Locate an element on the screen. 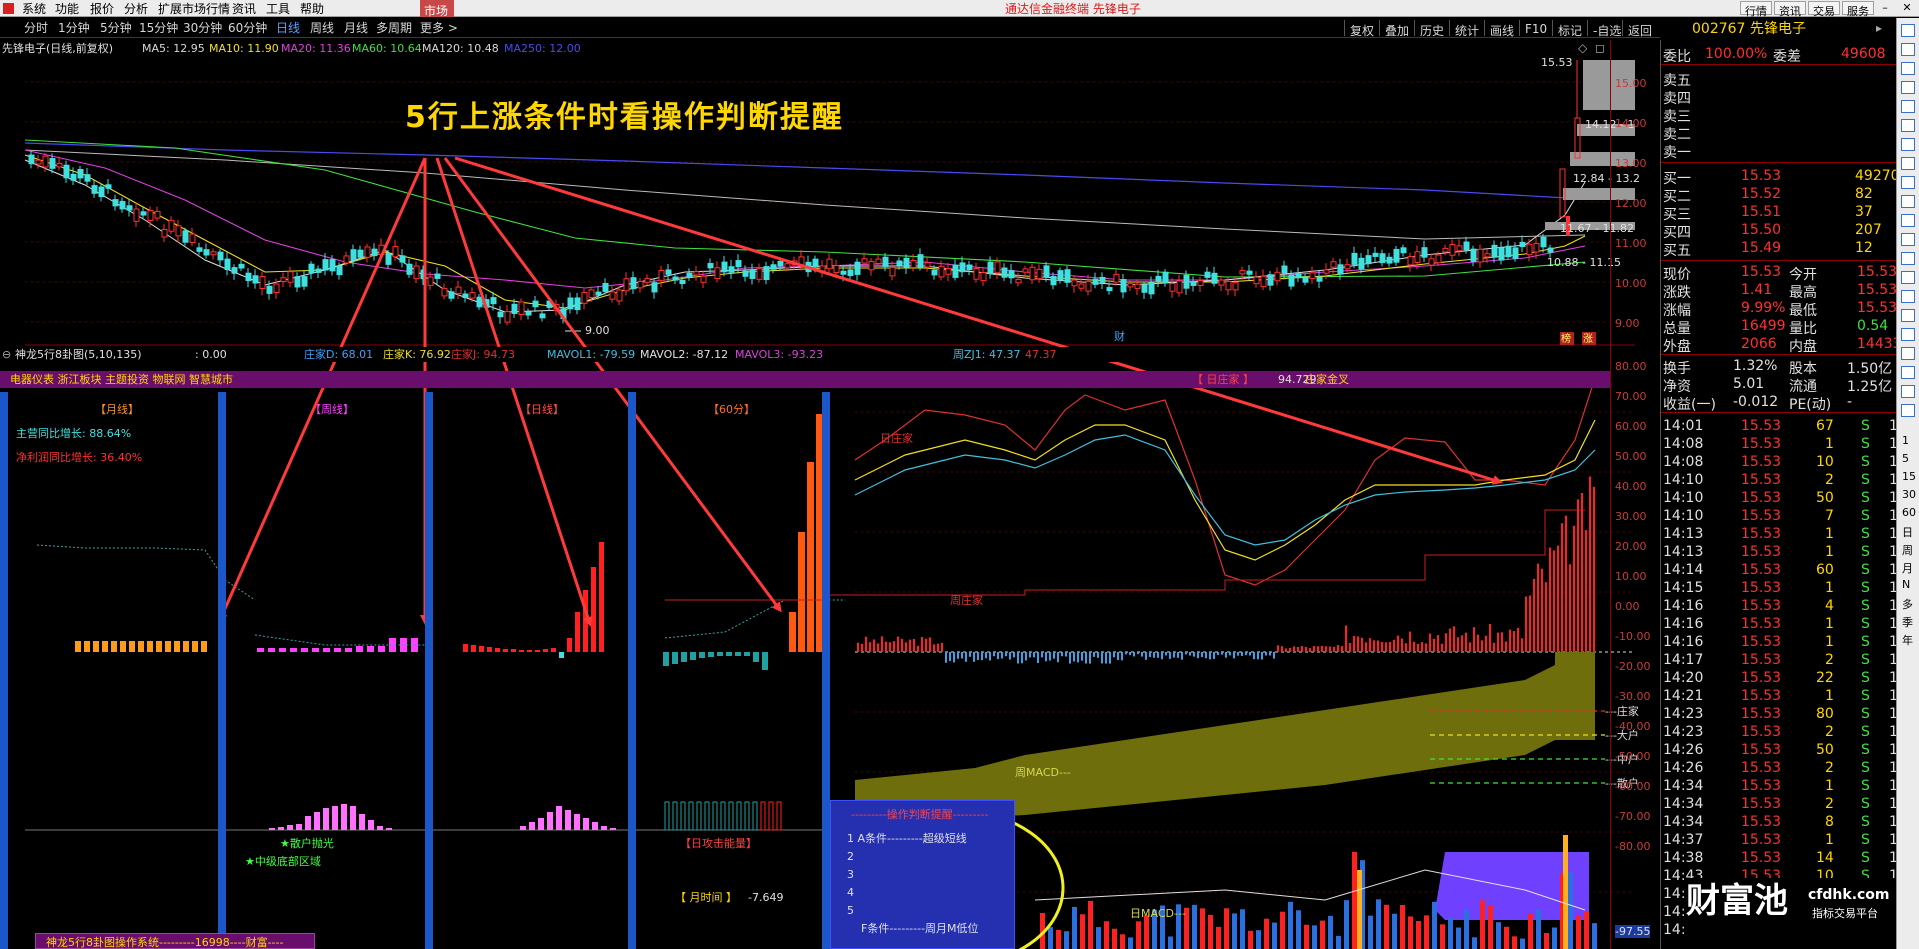 The width and height of the screenshot is (1919, 949). indicator-tick: 10.00 is located at coordinates (1631, 576).